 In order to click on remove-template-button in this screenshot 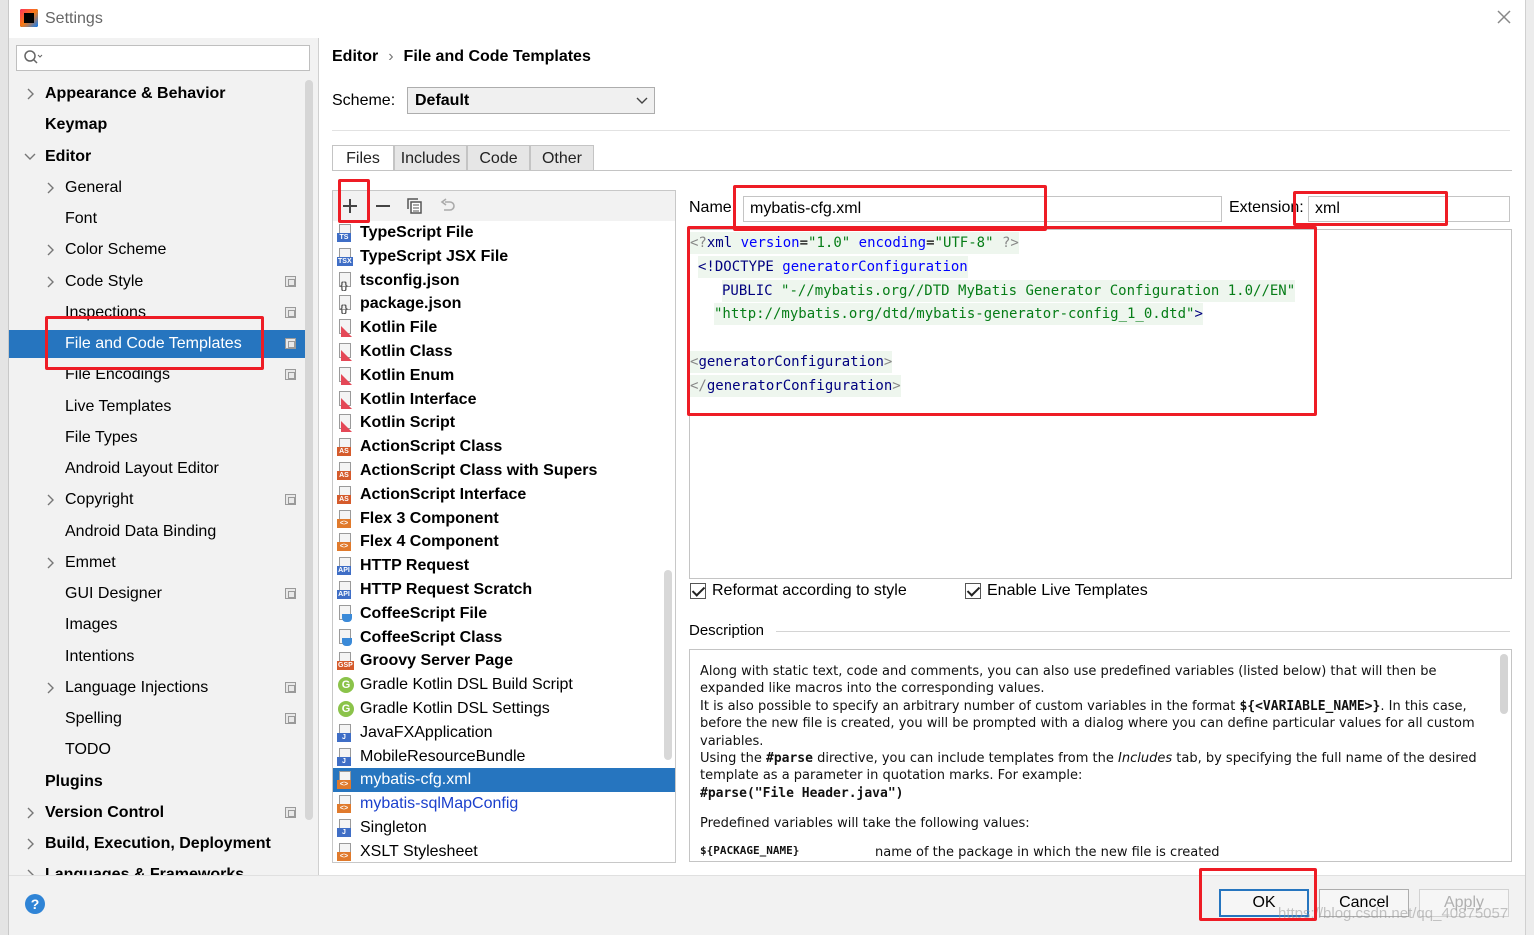, I will do `click(383, 206)`.